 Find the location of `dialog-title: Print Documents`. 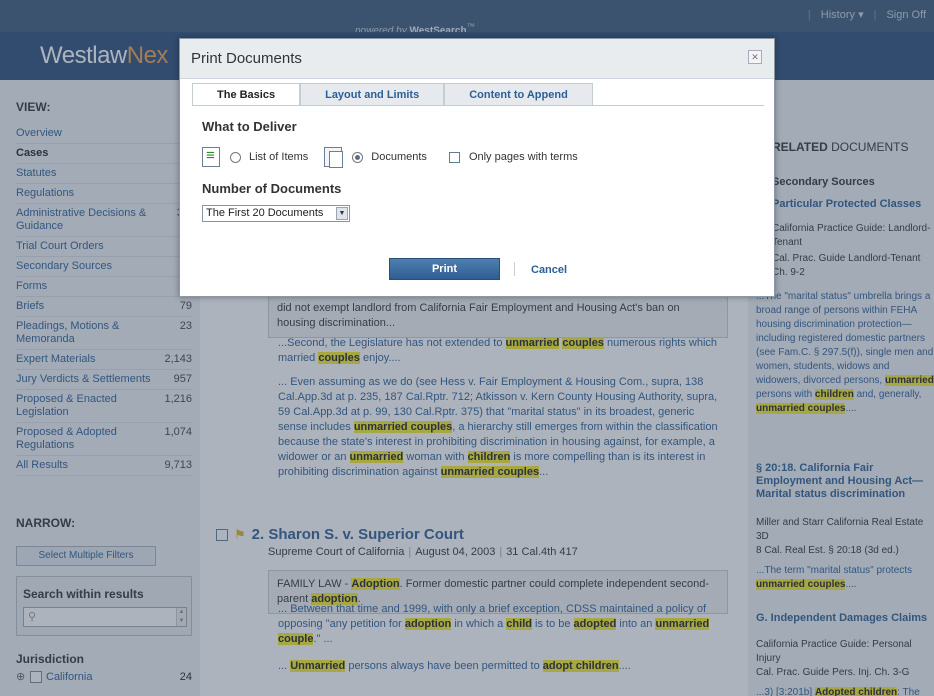

dialog-title: Print Documents is located at coordinates (246, 58).